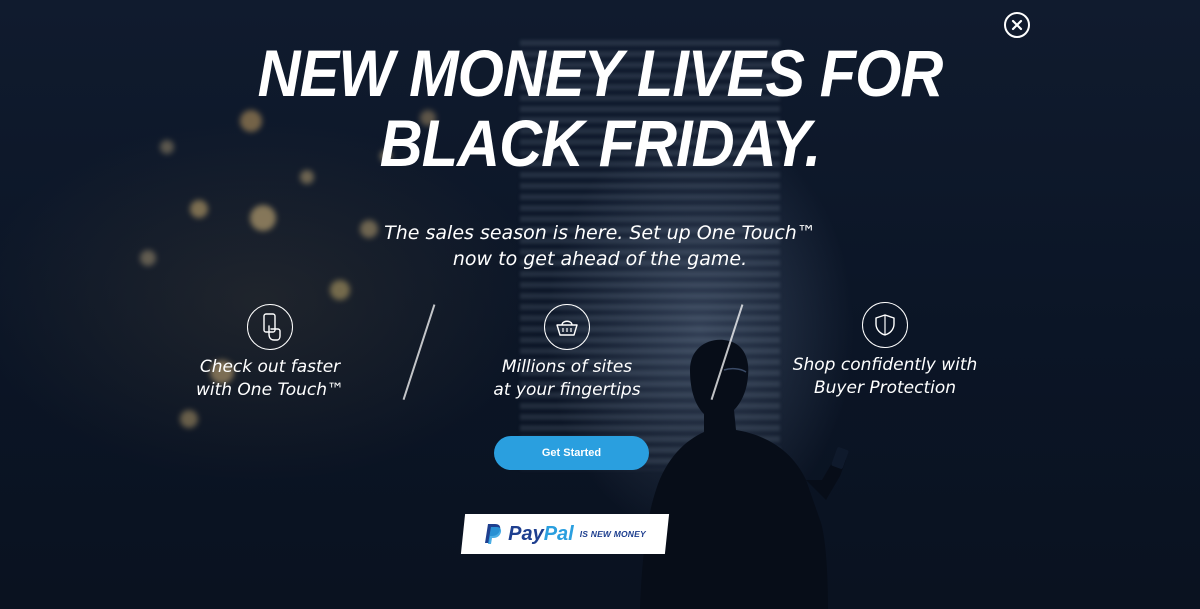  Describe the element at coordinates (567, 367) in the screenshot. I see `feature-label-line-1: Millions of sites` at that location.